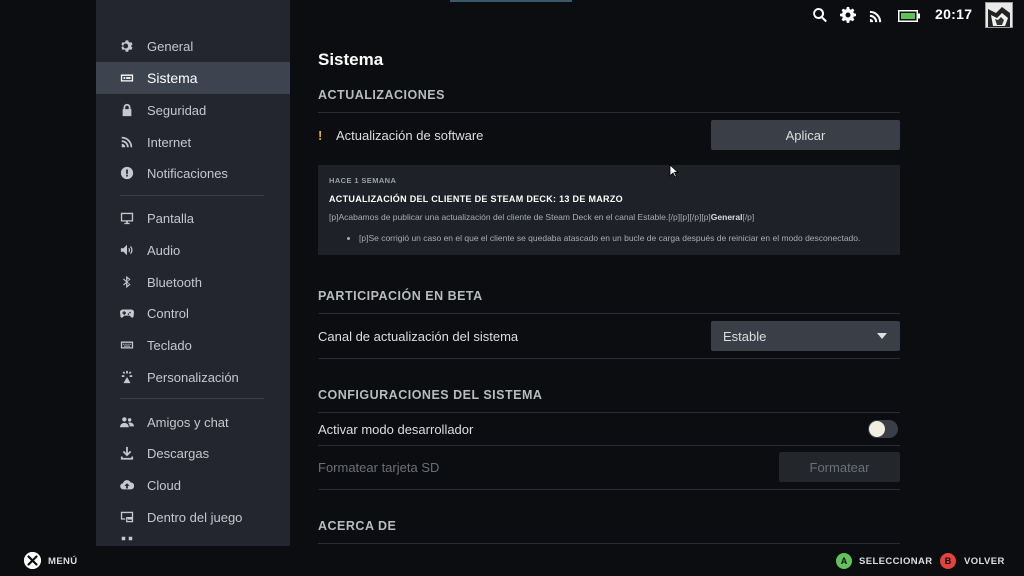  Describe the element at coordinates (177, 110) in the screenshot. I see `sidebar-item-label: Seguridad` at that location.